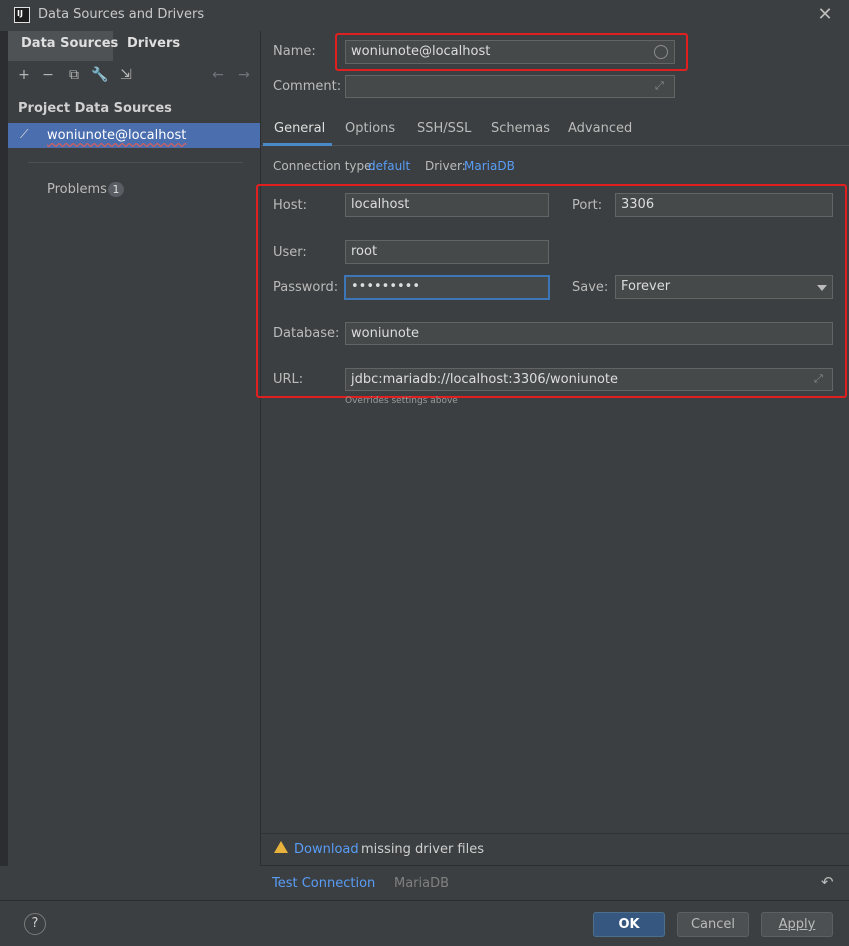 The image size is (849, 946). Describe the element at coordinates (69, 43) in the screenshot. I see `tab-data-sources-label: Data Sources` at that location.